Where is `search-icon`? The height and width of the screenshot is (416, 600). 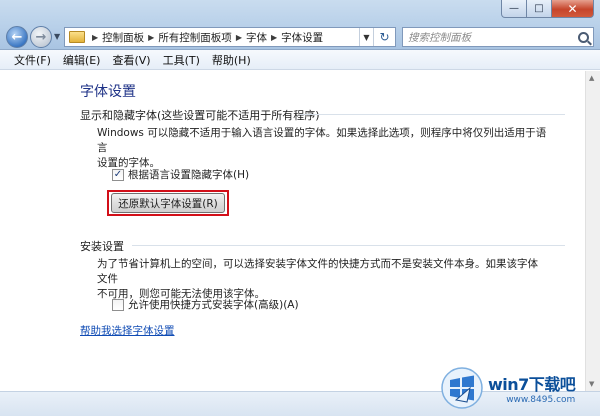
search-icon is located at coordinates (583, 37).